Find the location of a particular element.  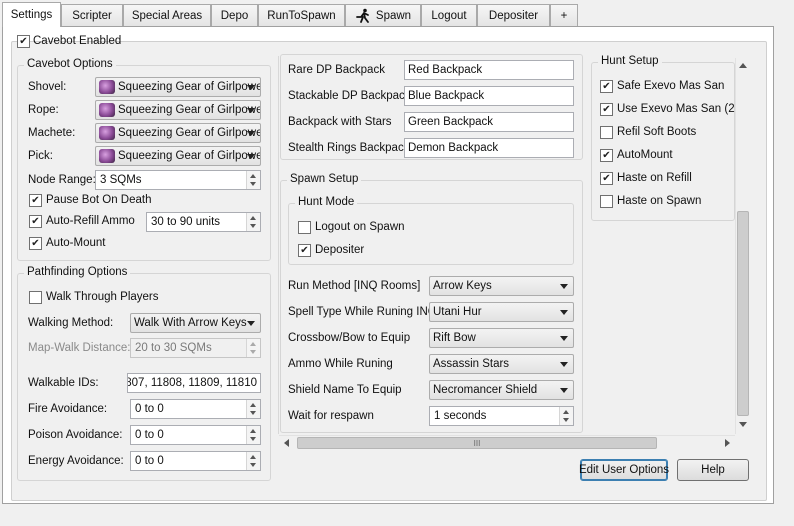

rope-select: Squeezing Gear of Girlpower is located at coordinates (178, 110).